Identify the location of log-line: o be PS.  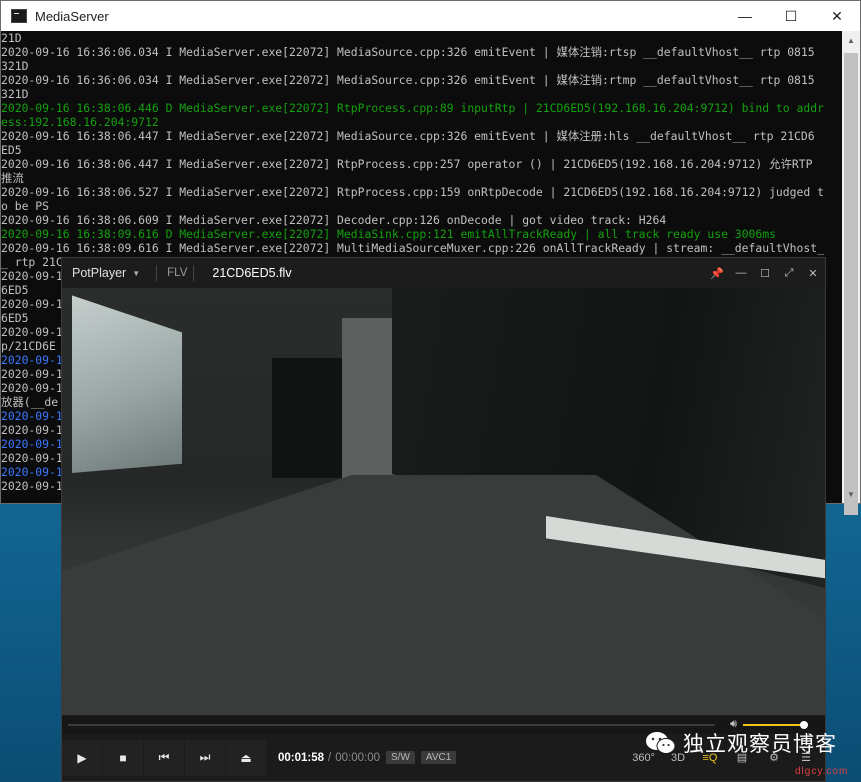
(25, 206).